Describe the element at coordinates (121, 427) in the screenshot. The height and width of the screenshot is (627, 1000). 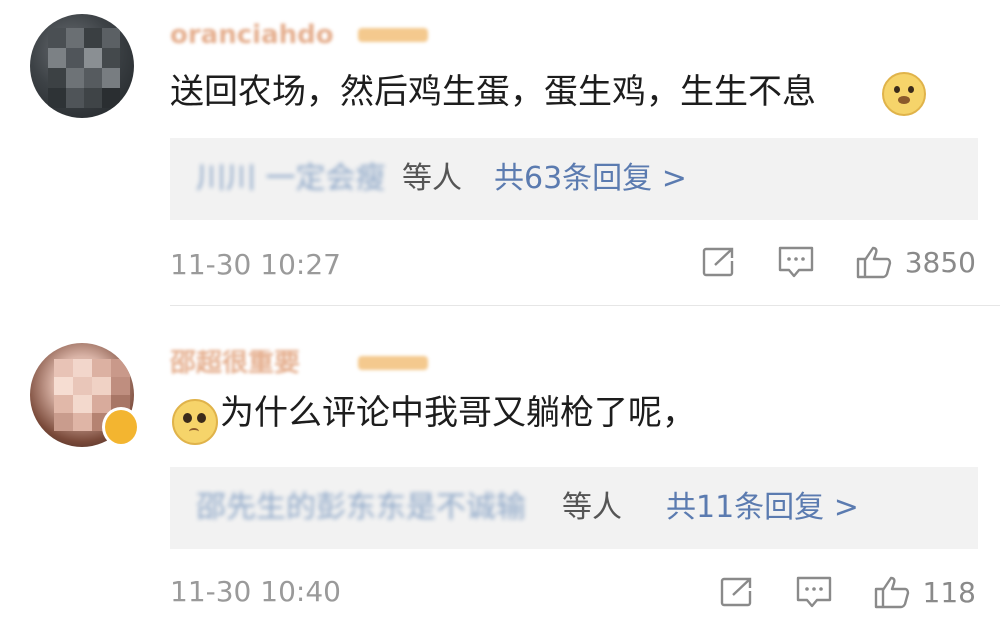
I see `verified-badge-icon` at that location.